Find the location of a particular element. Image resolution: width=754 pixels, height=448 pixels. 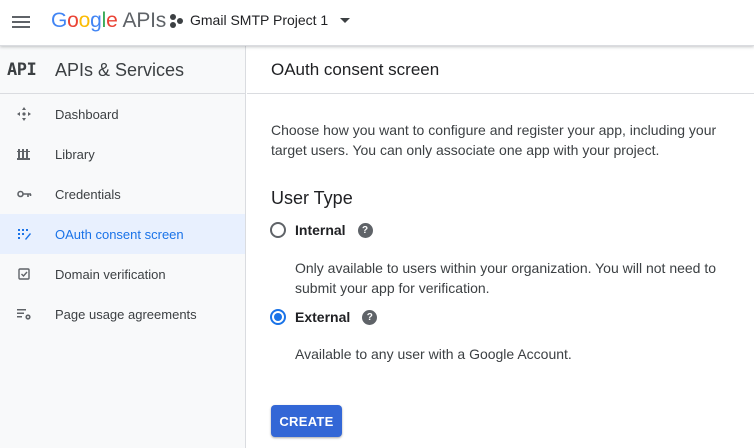

sidebar-title: APIs & Services is located at coordinates (120, 70).